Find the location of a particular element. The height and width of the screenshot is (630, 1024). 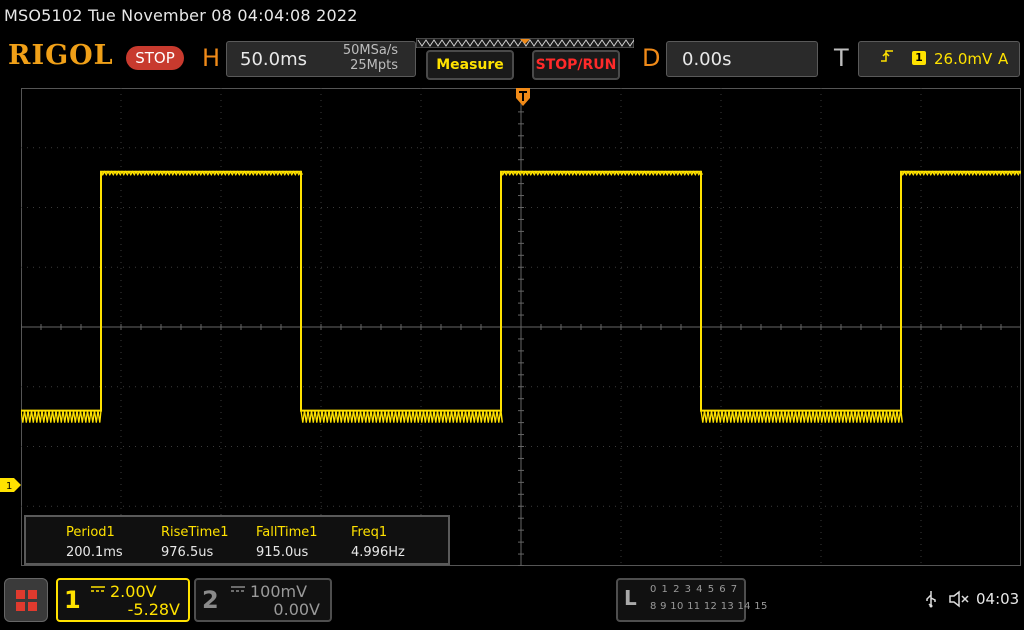

ch1-offset-marker: 1 is located at coordinates (11, 485).